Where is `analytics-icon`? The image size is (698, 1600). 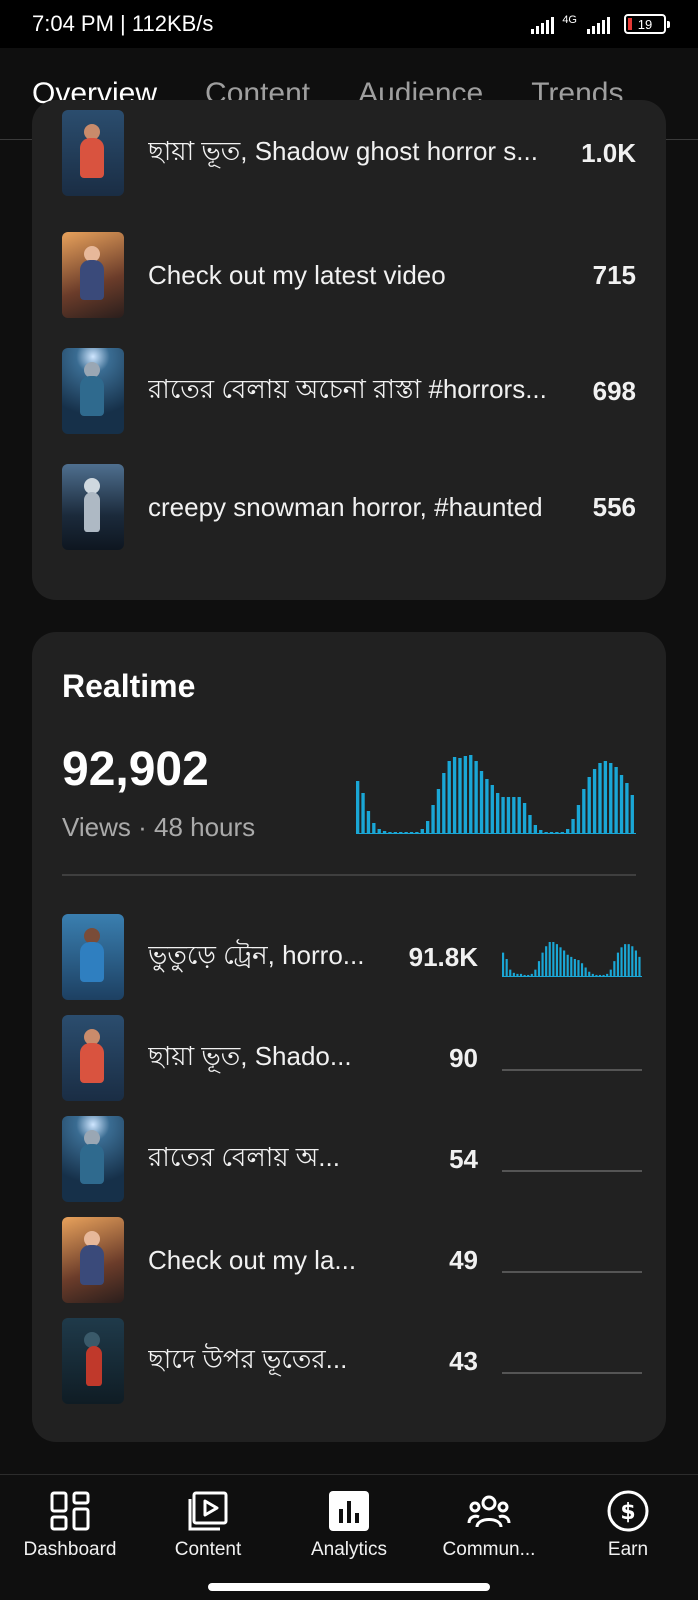
analytics-icon is located at coordinates (349, 1511).